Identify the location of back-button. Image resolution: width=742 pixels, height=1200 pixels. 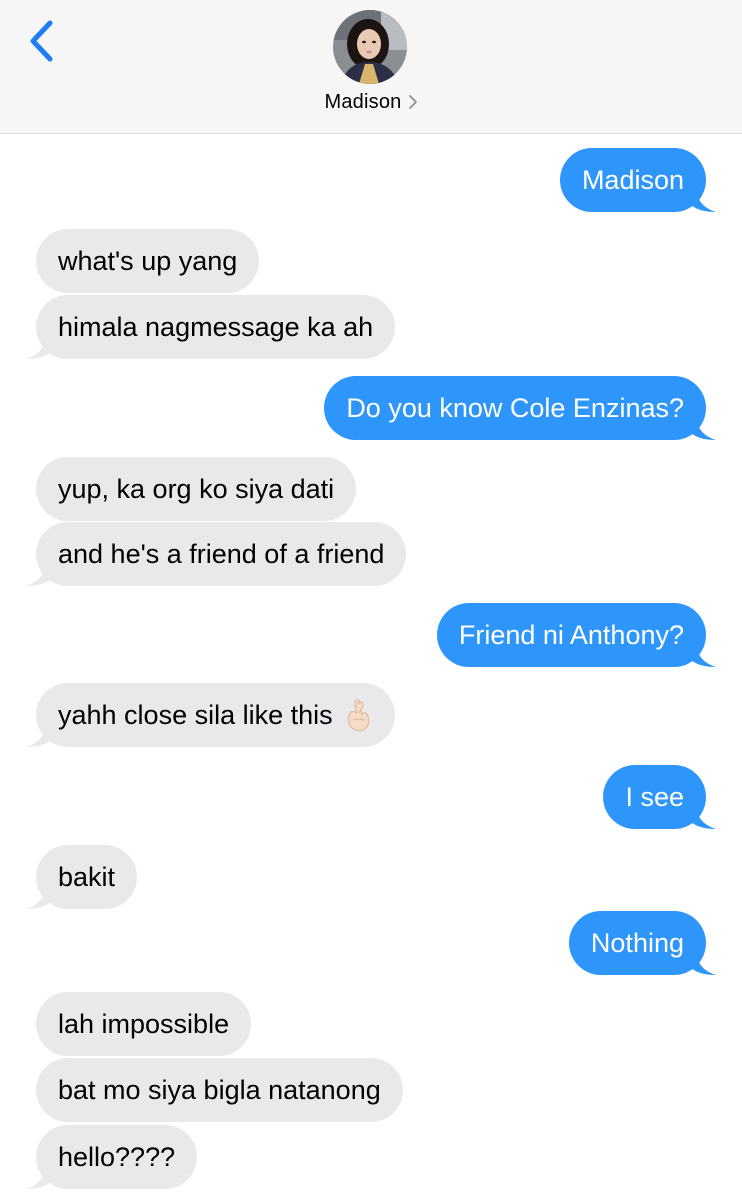
(42, 41).